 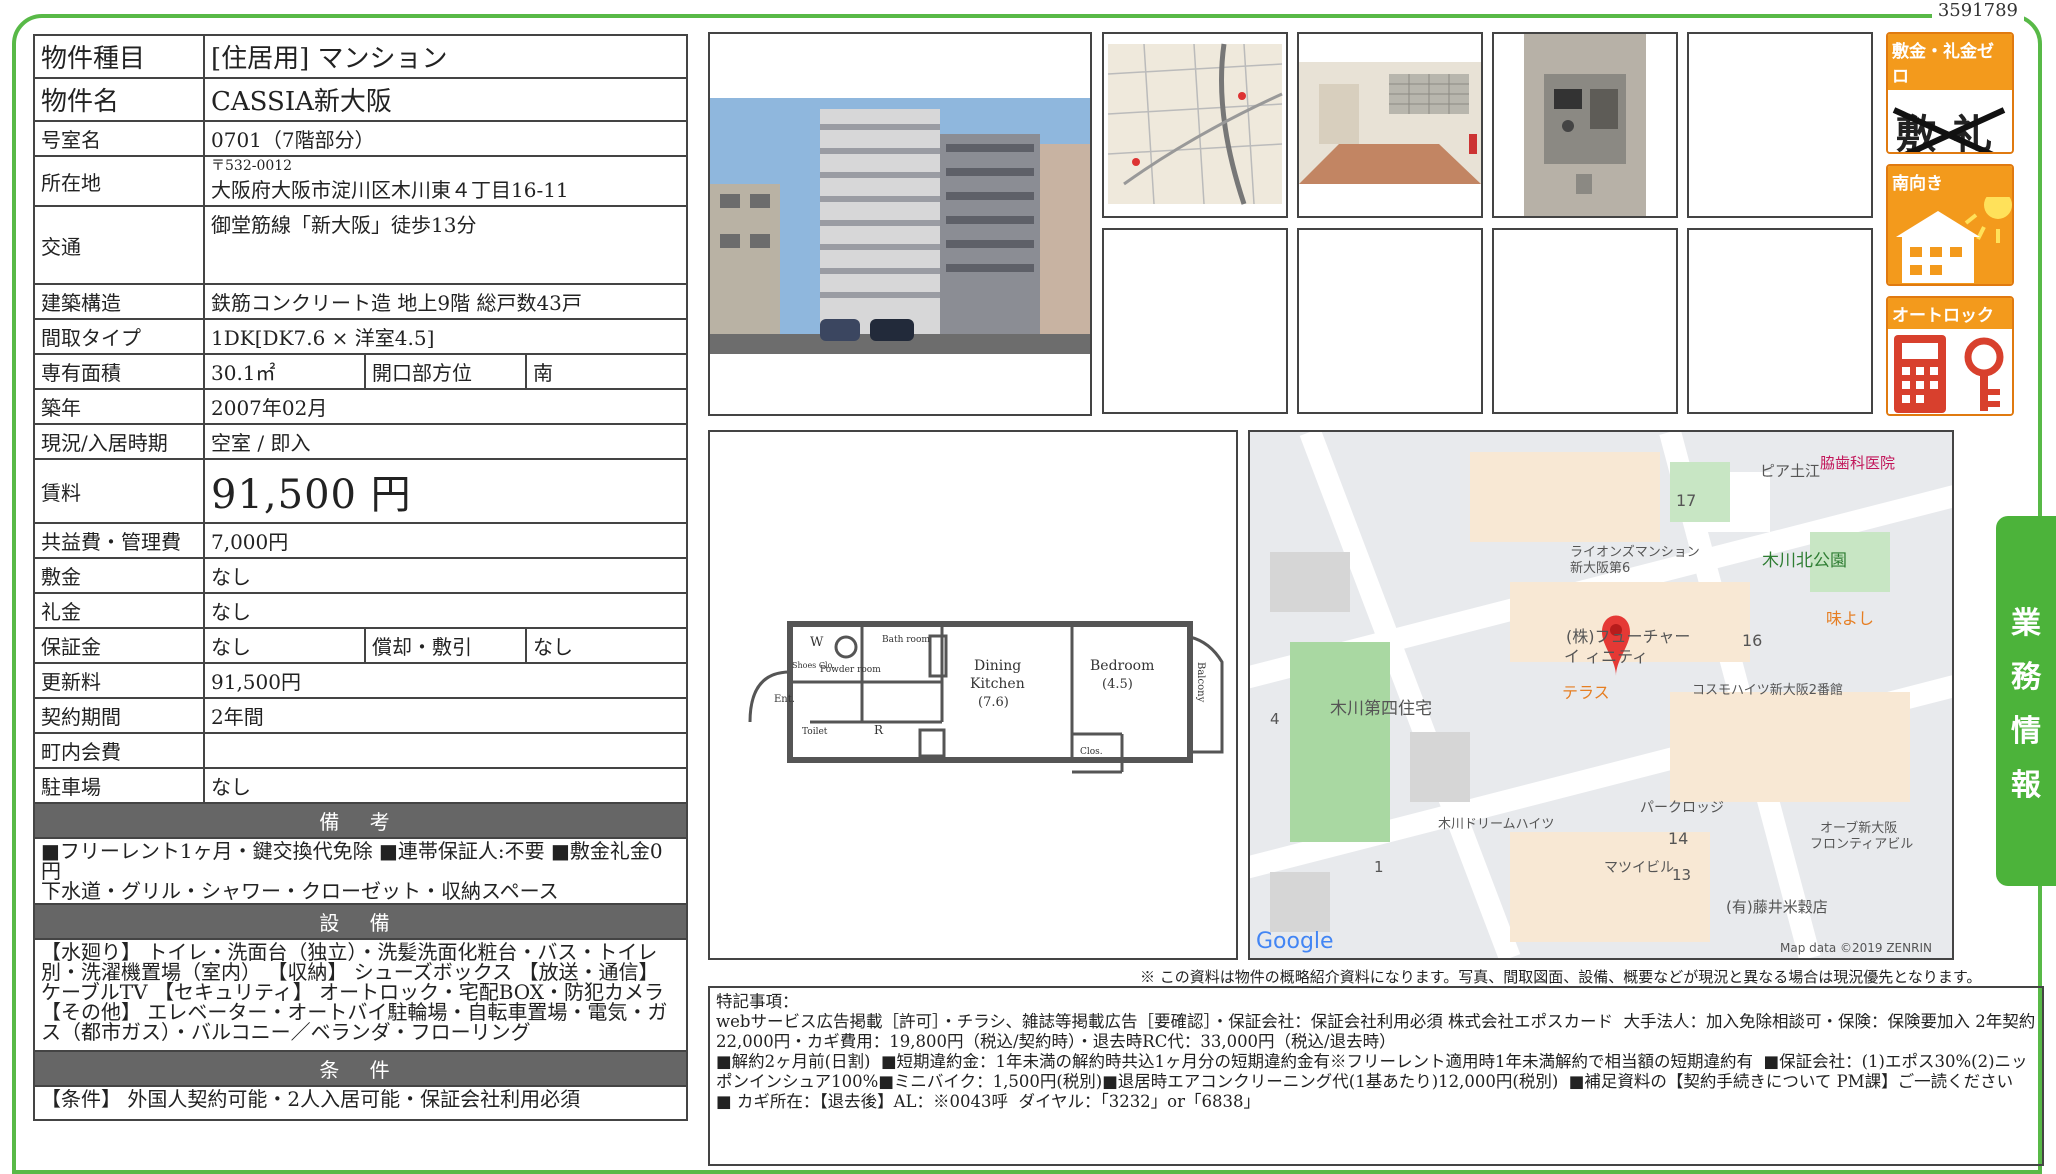 I want to click on parking-label: 駐車場, so click(x=119, y=785).